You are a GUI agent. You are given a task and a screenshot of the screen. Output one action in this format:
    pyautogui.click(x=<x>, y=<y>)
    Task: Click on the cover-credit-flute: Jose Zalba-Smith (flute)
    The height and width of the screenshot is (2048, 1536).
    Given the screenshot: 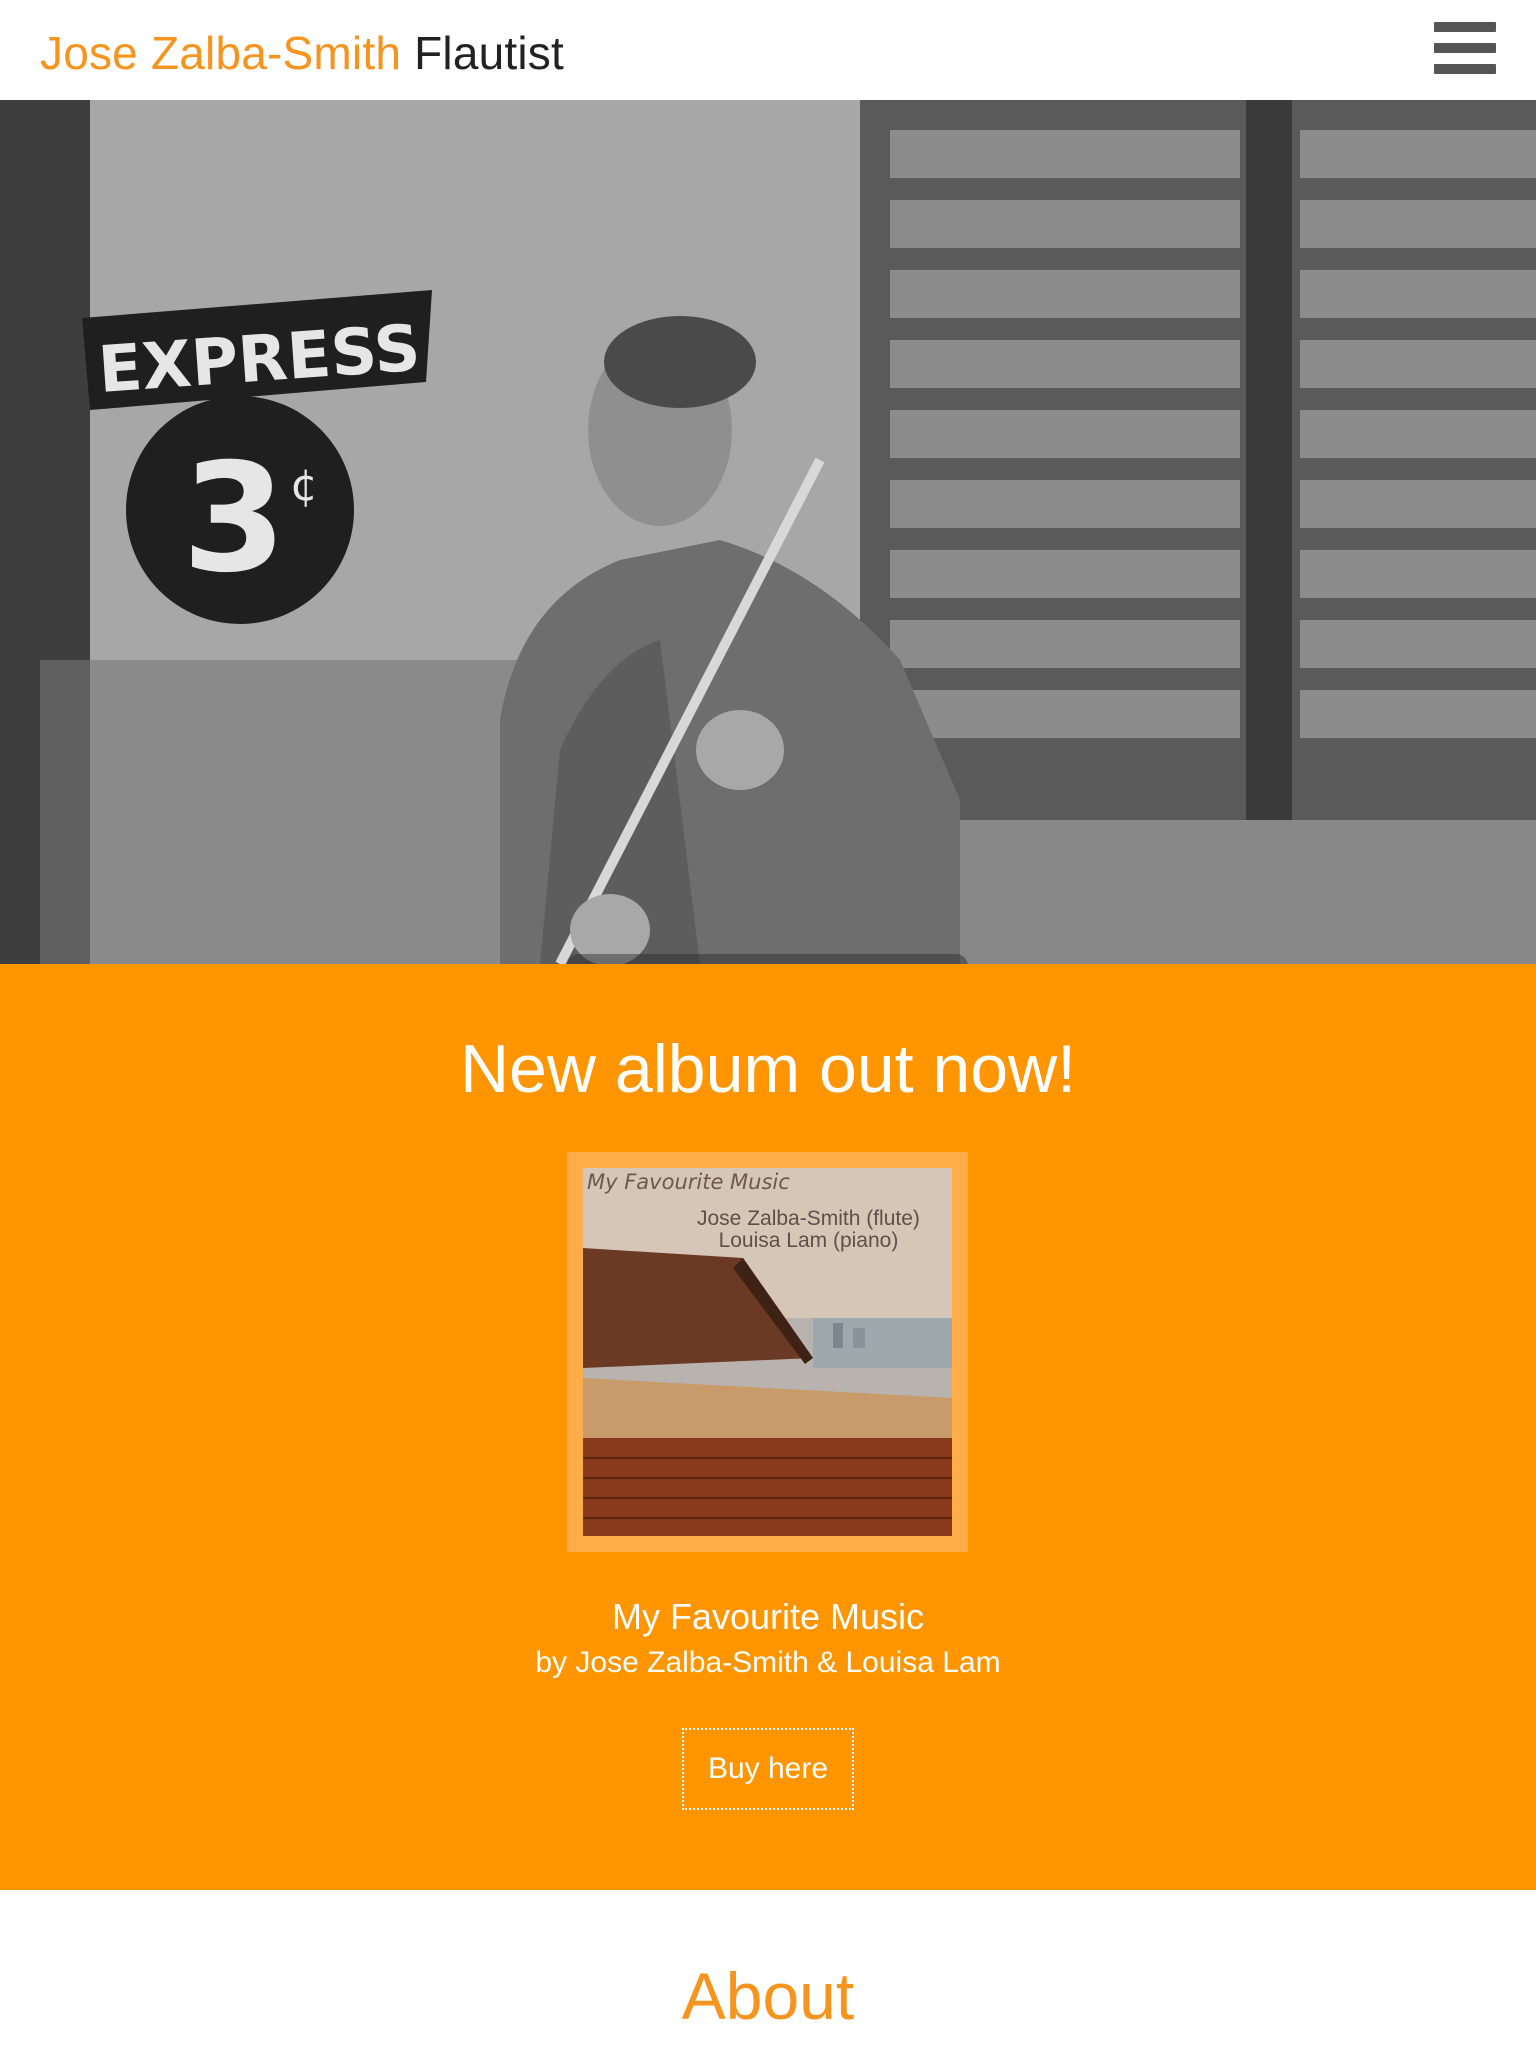 What is the action you would take?
    pyautogui.click(x=808, y=1218)
    